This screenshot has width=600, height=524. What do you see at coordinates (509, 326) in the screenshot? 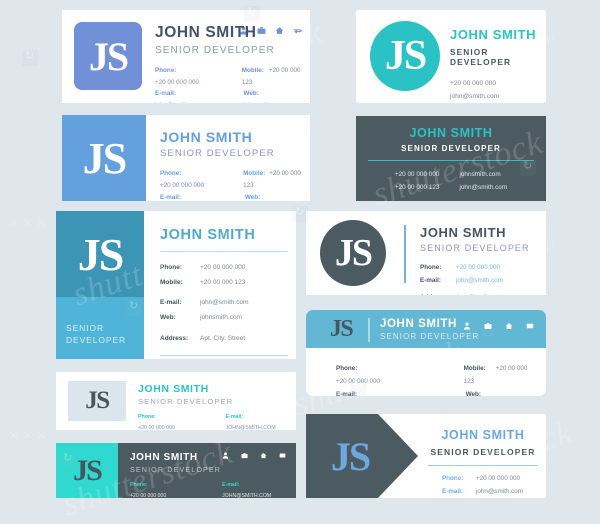
I see `home-icon` at bounding box center [509, 326].